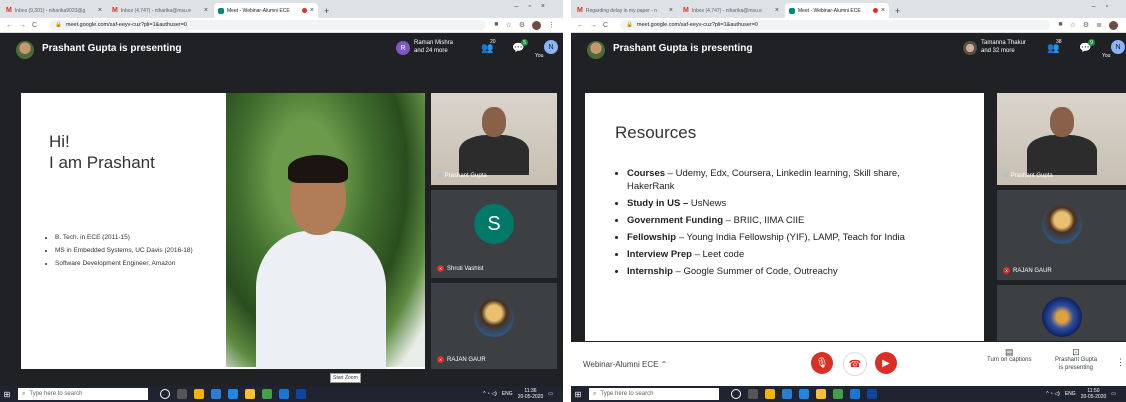 The width and height of the screenshot is (1126, 402). I want to click on tab-gmail-inbox: M Inbox (4,747) - niharika@msu.e ×, so click(731, 10).